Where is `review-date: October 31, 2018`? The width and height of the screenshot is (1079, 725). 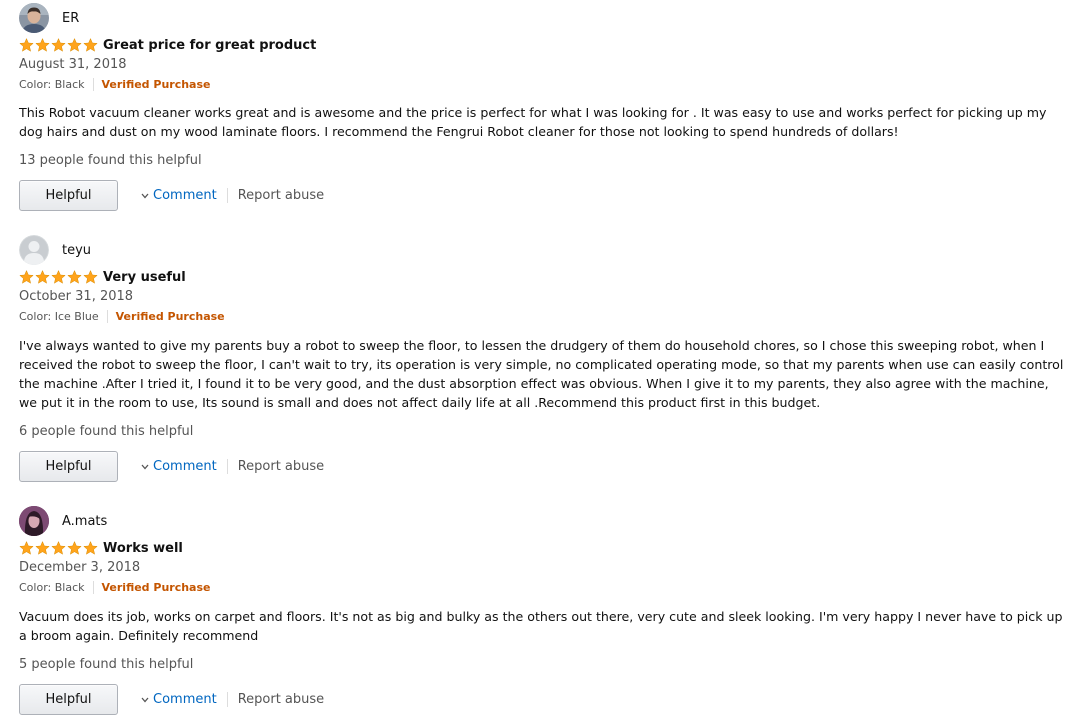 review-date: October 31, 2018 is located at coordinates (76, 296).